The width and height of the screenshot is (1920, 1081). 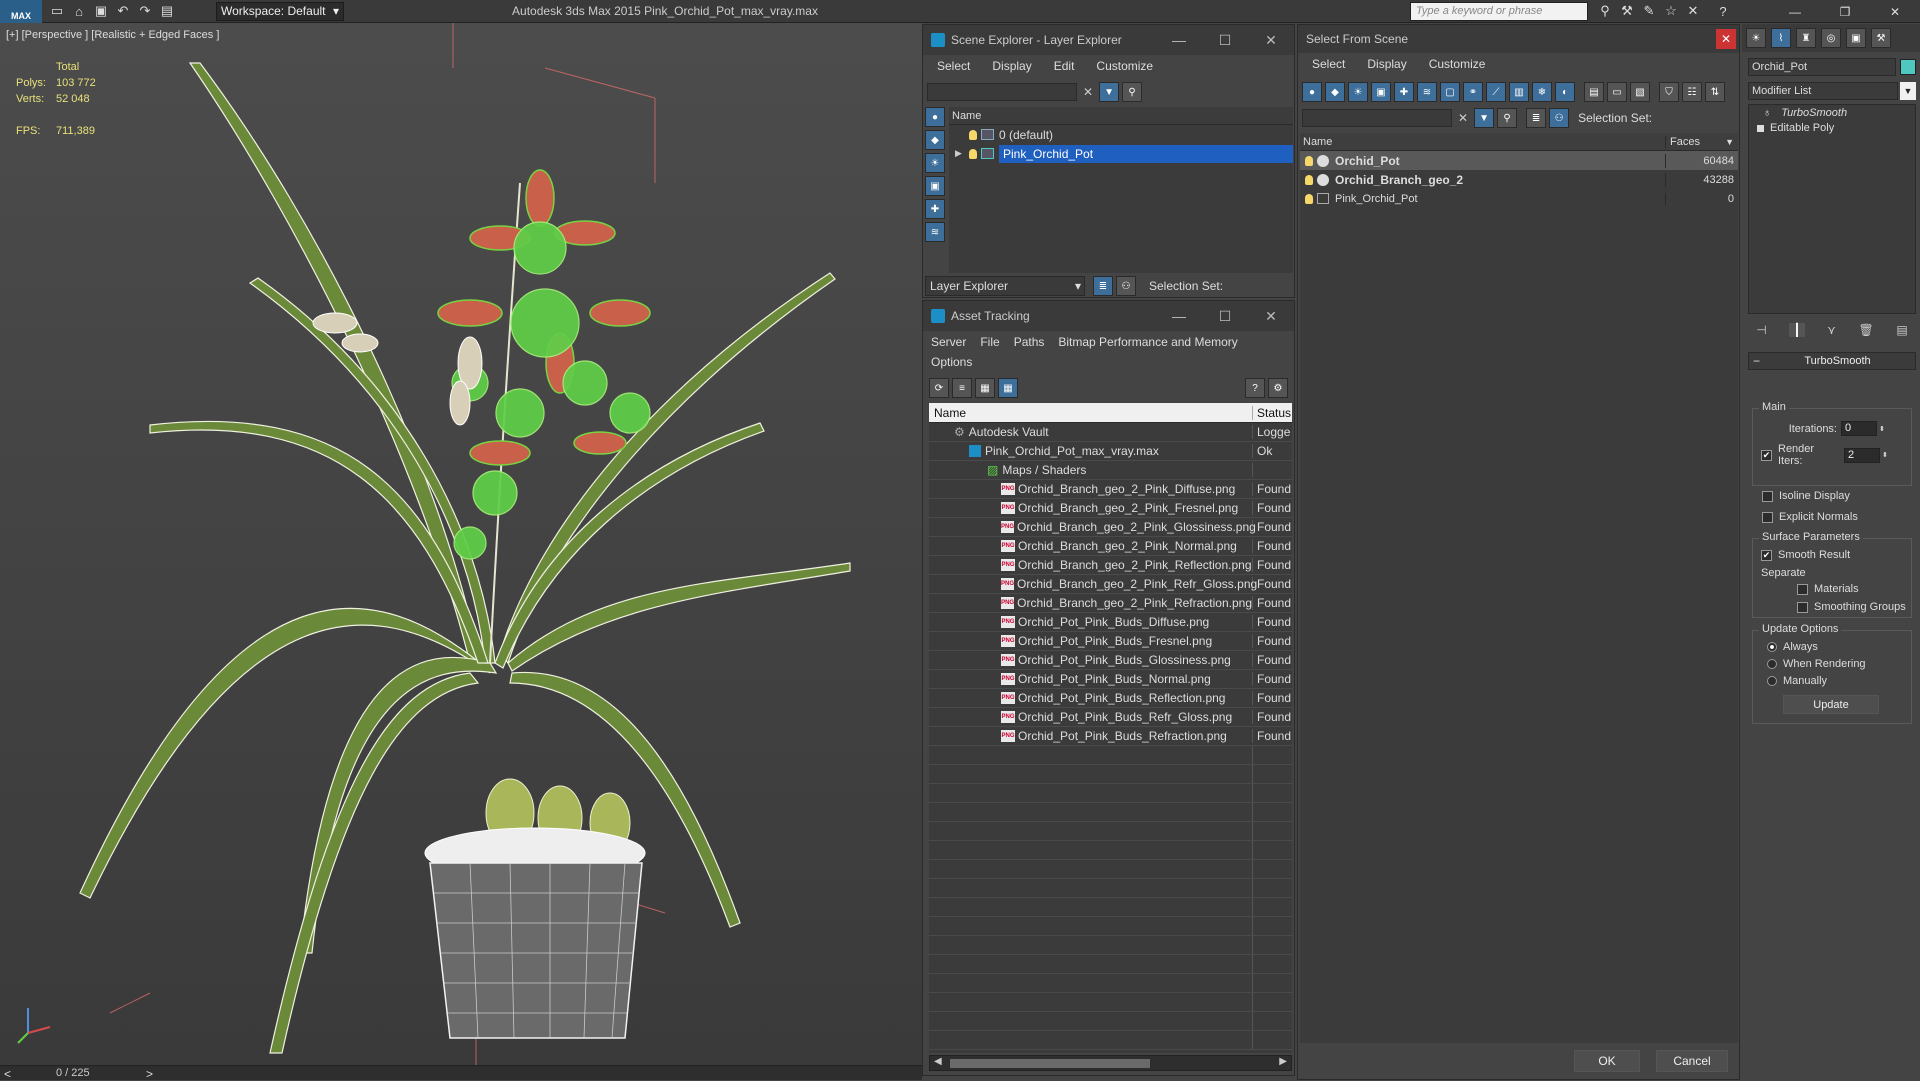 I want to click on materials-checkbox, so click(x=1802, y=589).